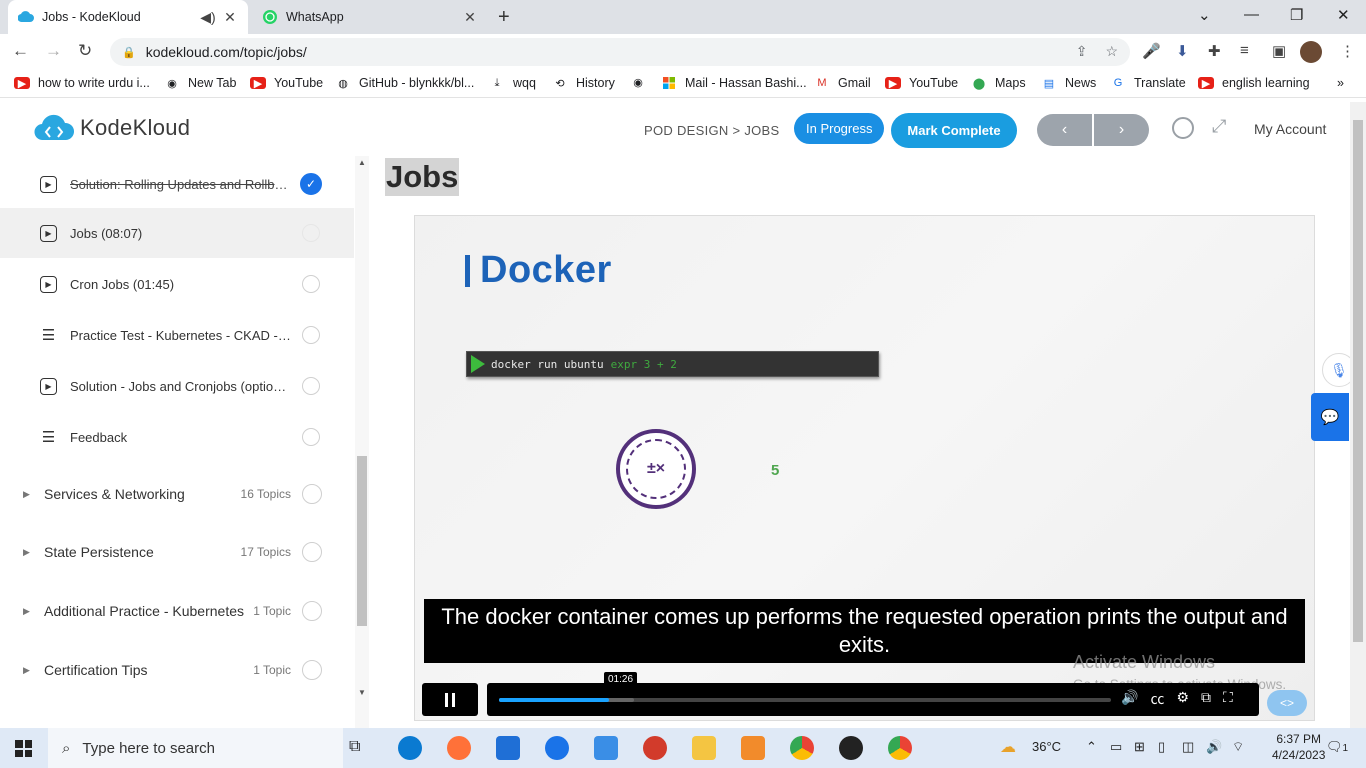 The width and height of the screenshot is (1366, 768). Describe the element at coordinates (177, 233) in the screenshot. I see `lesson-item-current: ▶ Jobs (08:07)` at that location.